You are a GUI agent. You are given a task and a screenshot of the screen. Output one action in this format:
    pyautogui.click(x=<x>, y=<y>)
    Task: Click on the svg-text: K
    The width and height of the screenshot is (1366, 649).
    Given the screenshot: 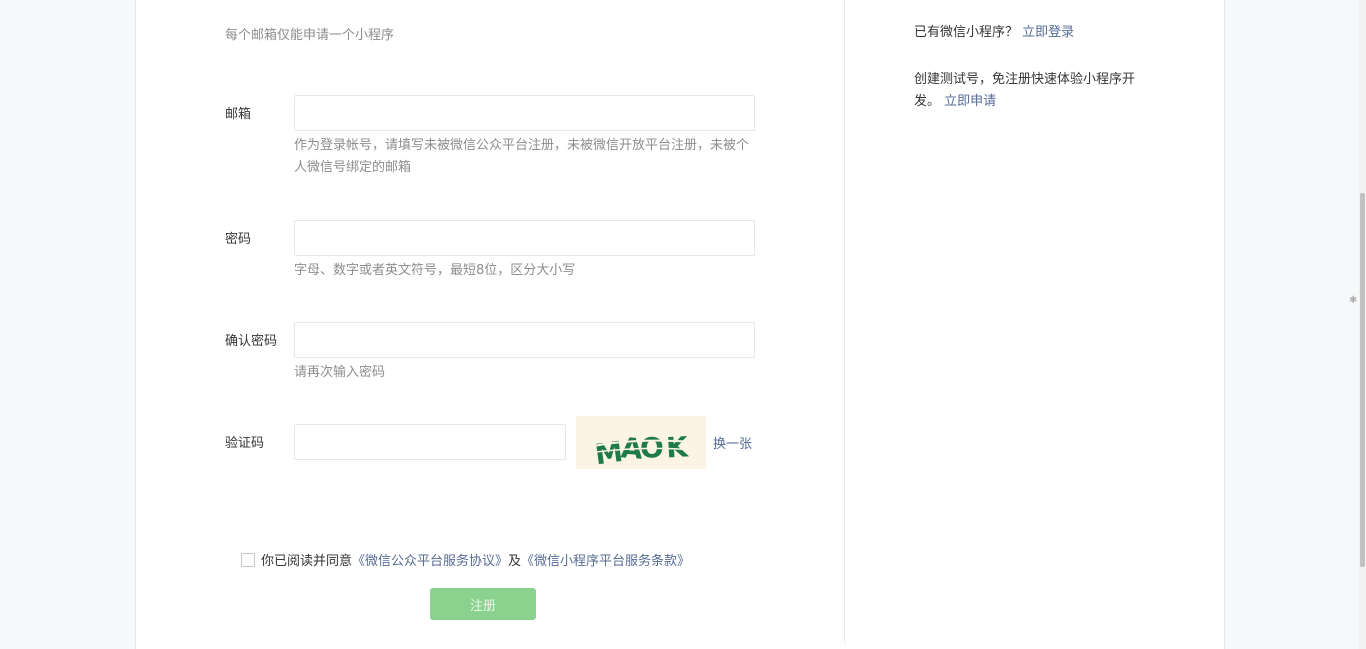 What is the action you would take?
    pyautogui.click(x=677, y=447)
    